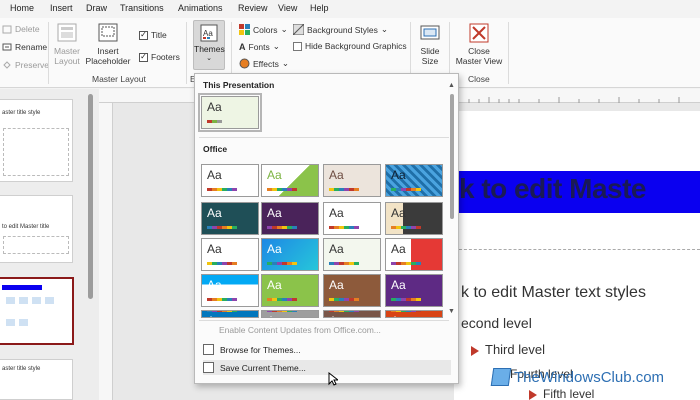 This screenshot has height=400, width=700. I want to click on gallery-scrollbar-thumb, so click(452, 156).